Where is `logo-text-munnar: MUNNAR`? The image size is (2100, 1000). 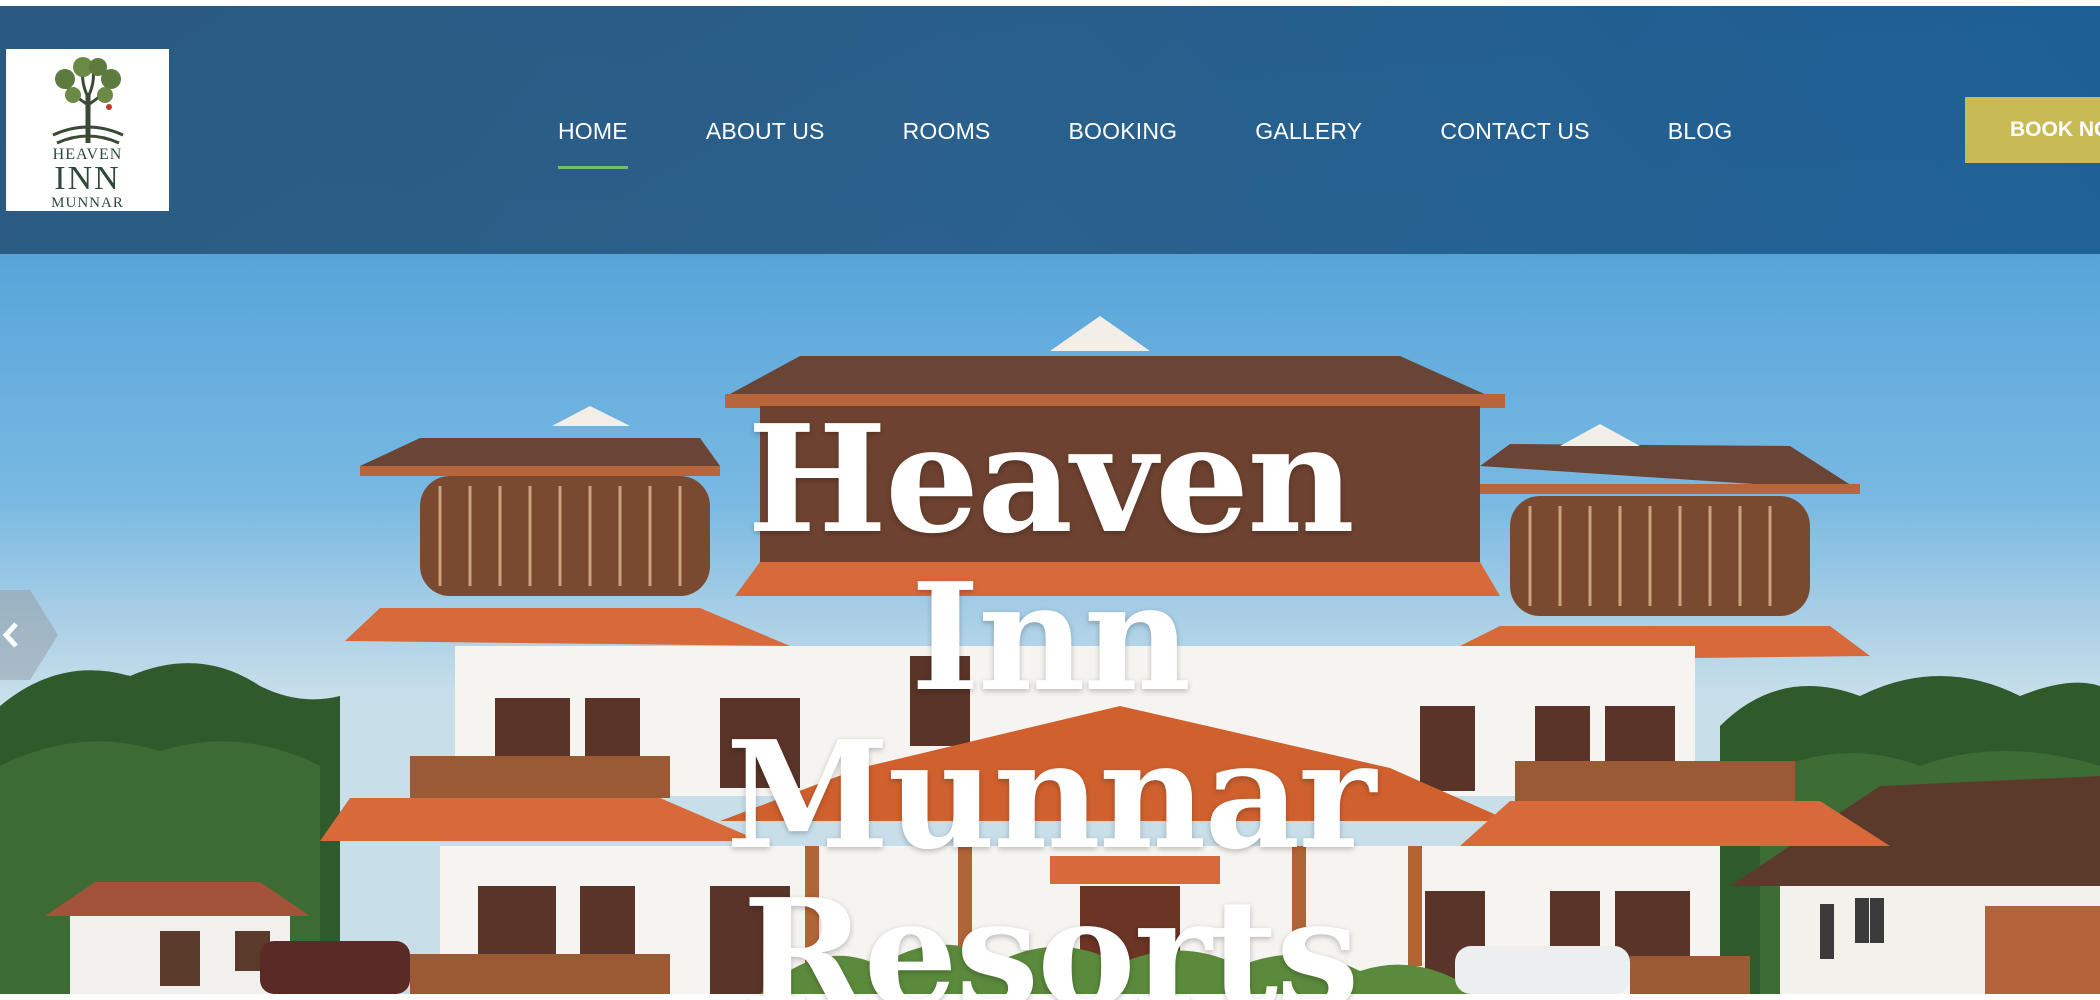 logo-text-munnar: MUNNAR is located at coordinates (87, 203).